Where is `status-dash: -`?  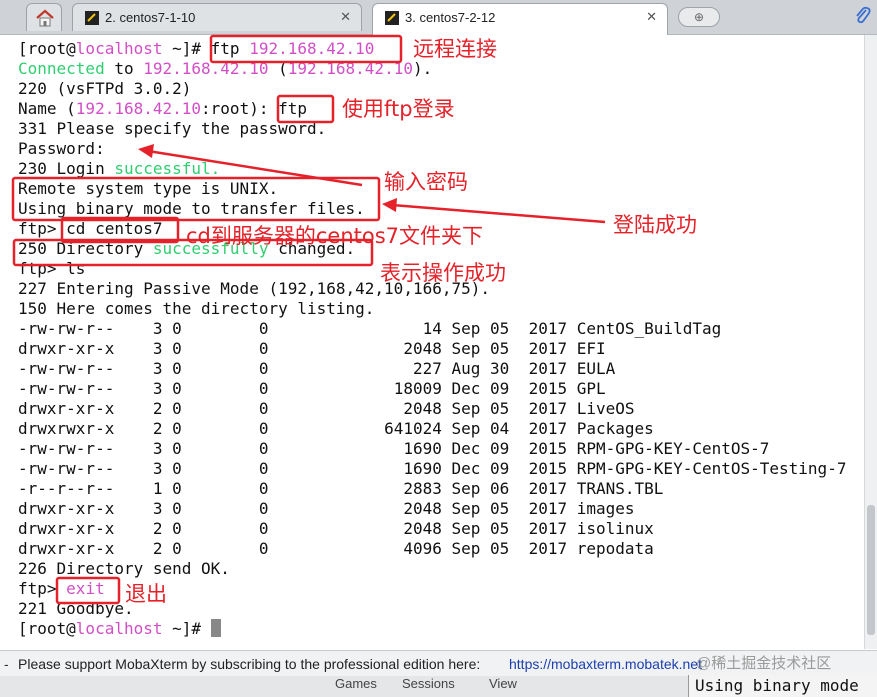 status-dash: - is located at coordinates (6, 664).